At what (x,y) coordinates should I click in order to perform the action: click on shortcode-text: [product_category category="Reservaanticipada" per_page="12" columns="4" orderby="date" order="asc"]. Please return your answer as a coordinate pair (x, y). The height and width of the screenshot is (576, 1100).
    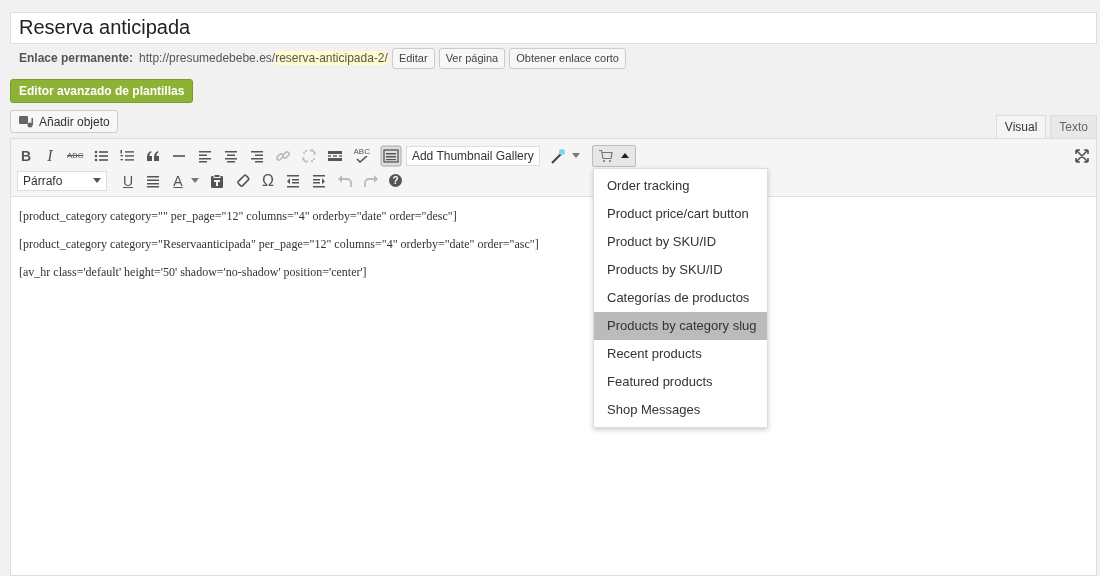
    Looking at the image, I should click on (279, 244).